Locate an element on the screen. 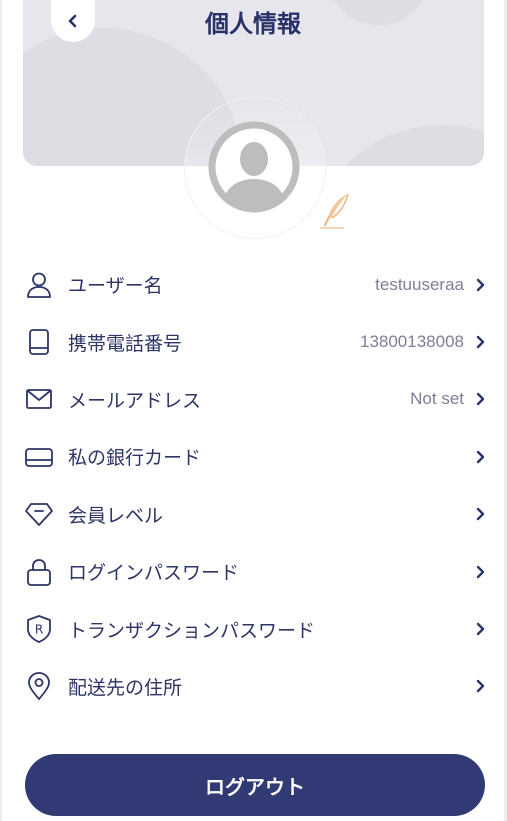  menu-item-label: メールアドレス is located at coordinates (135, 400).